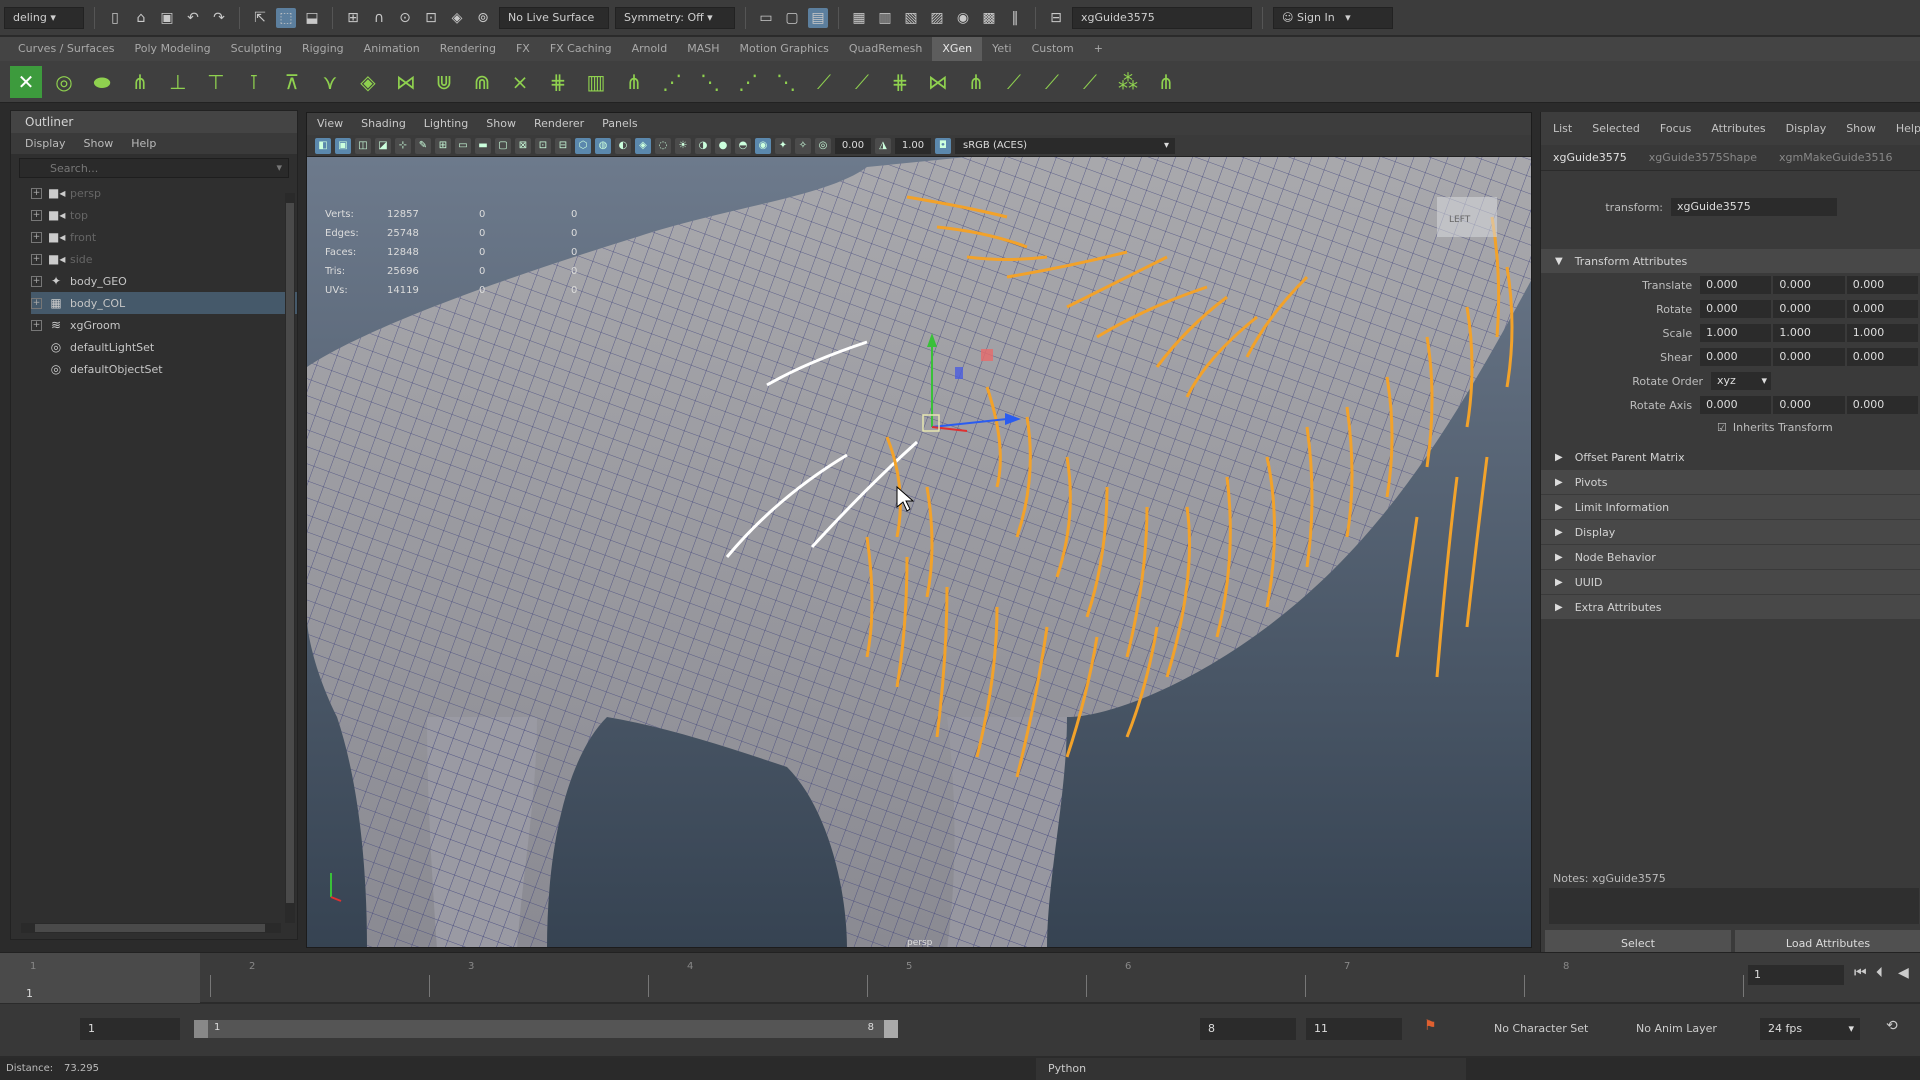 The height and width of the screenshot is (1080, 1920). I want to click on viewport-menu-shading: Shading, so click(383, 124).